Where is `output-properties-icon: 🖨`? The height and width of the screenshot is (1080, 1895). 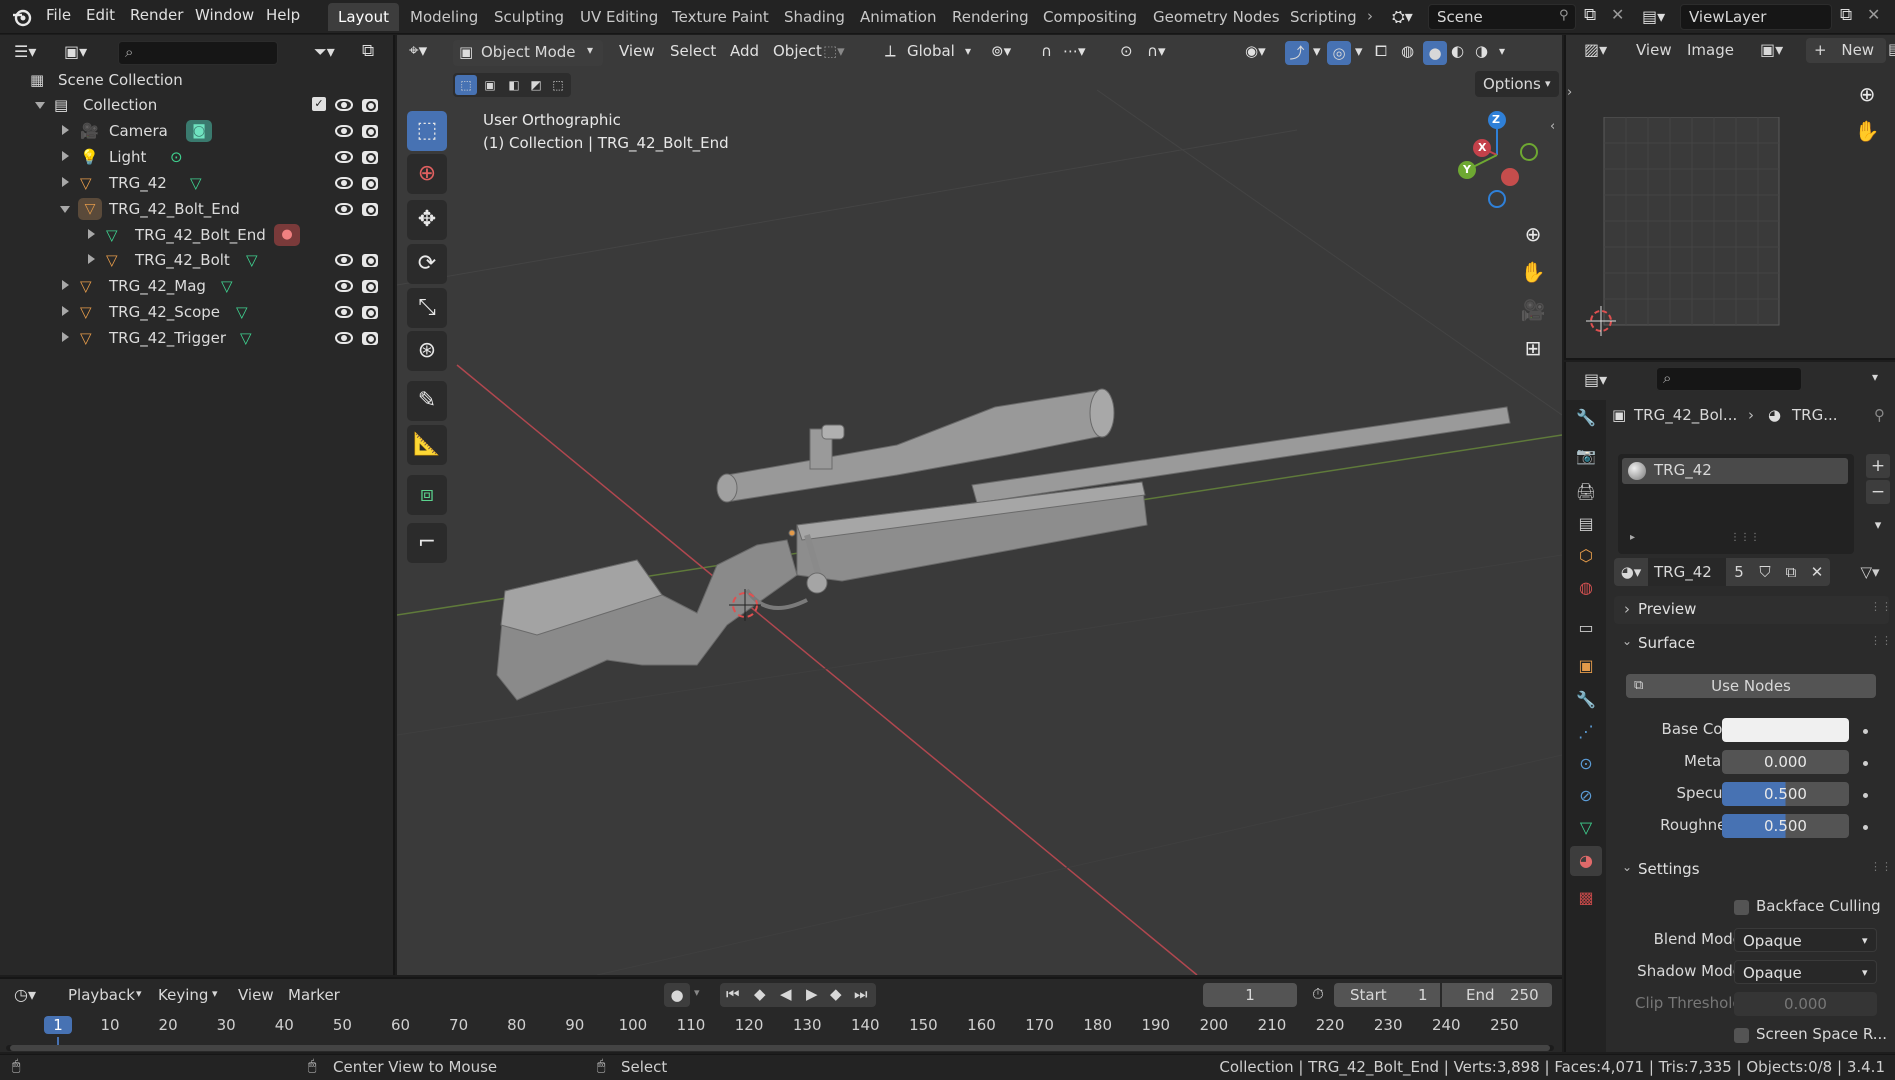
output-properties-icon: 🖨 is located at coordinates (1586, 492).